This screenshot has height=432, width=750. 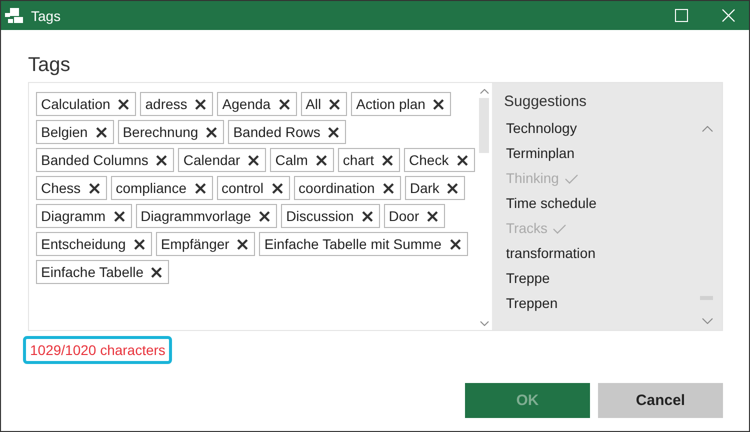 What do you see at coordinates (196, 216) in the screenshot?
I see `tag-label: Diagrammvorlage` at bounding box center [196, 216].